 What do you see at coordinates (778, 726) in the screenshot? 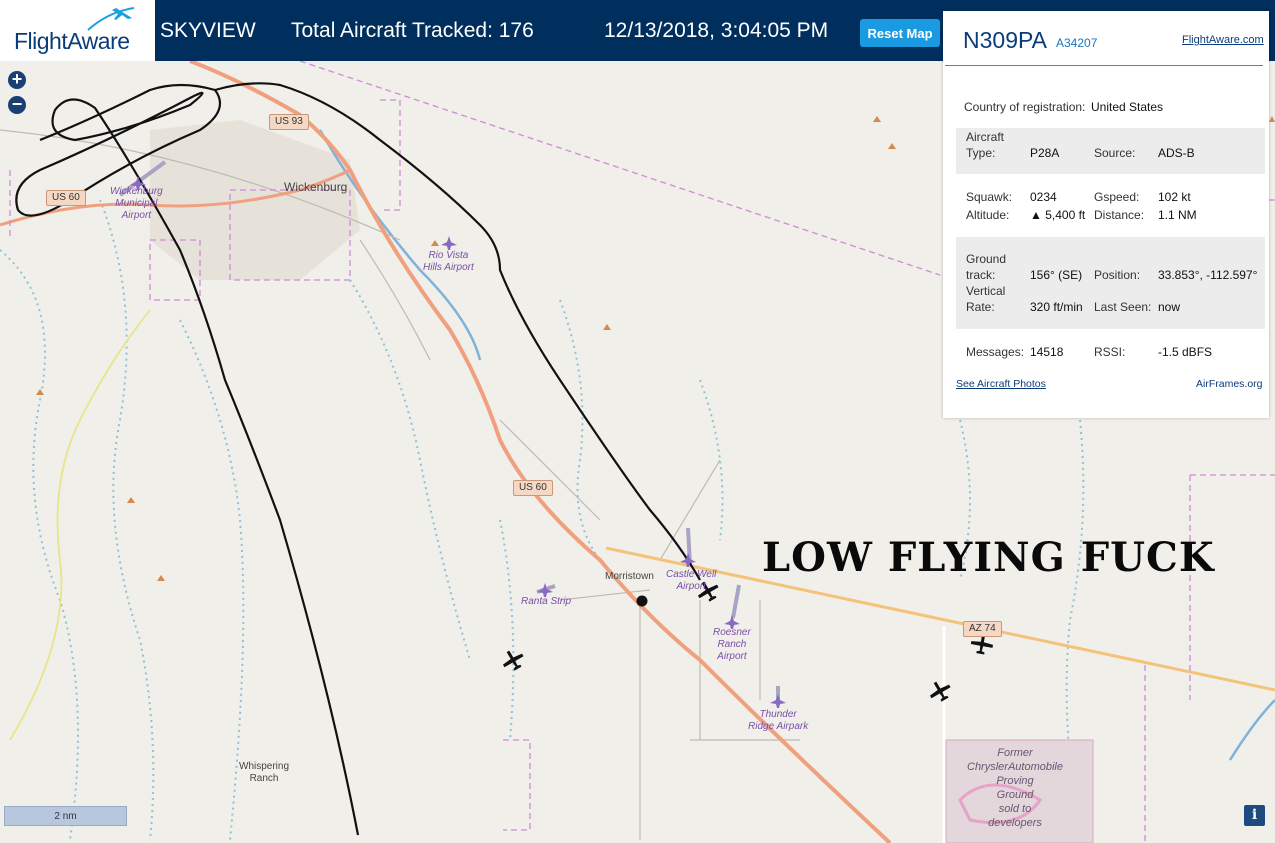
I see `thunder-ridge-line2: Ridge Airpark` at bounding box center [778, 726].